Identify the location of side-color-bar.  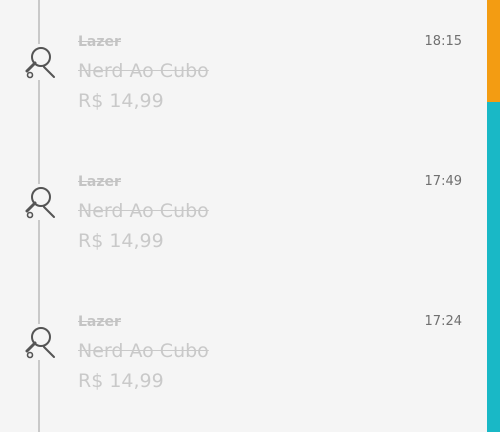
(493, 216).